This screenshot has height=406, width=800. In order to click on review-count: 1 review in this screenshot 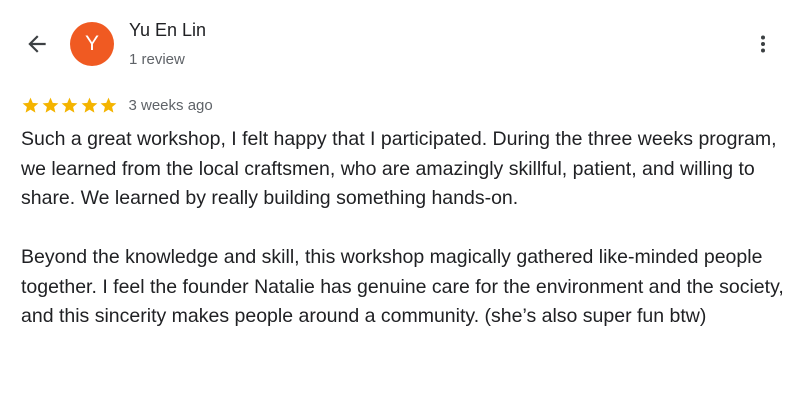, I will do `click(157, 59)`.